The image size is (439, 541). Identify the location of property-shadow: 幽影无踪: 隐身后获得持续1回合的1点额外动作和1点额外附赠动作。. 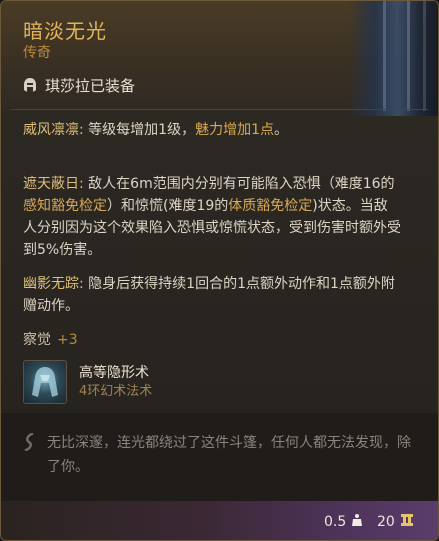
(212, 295).